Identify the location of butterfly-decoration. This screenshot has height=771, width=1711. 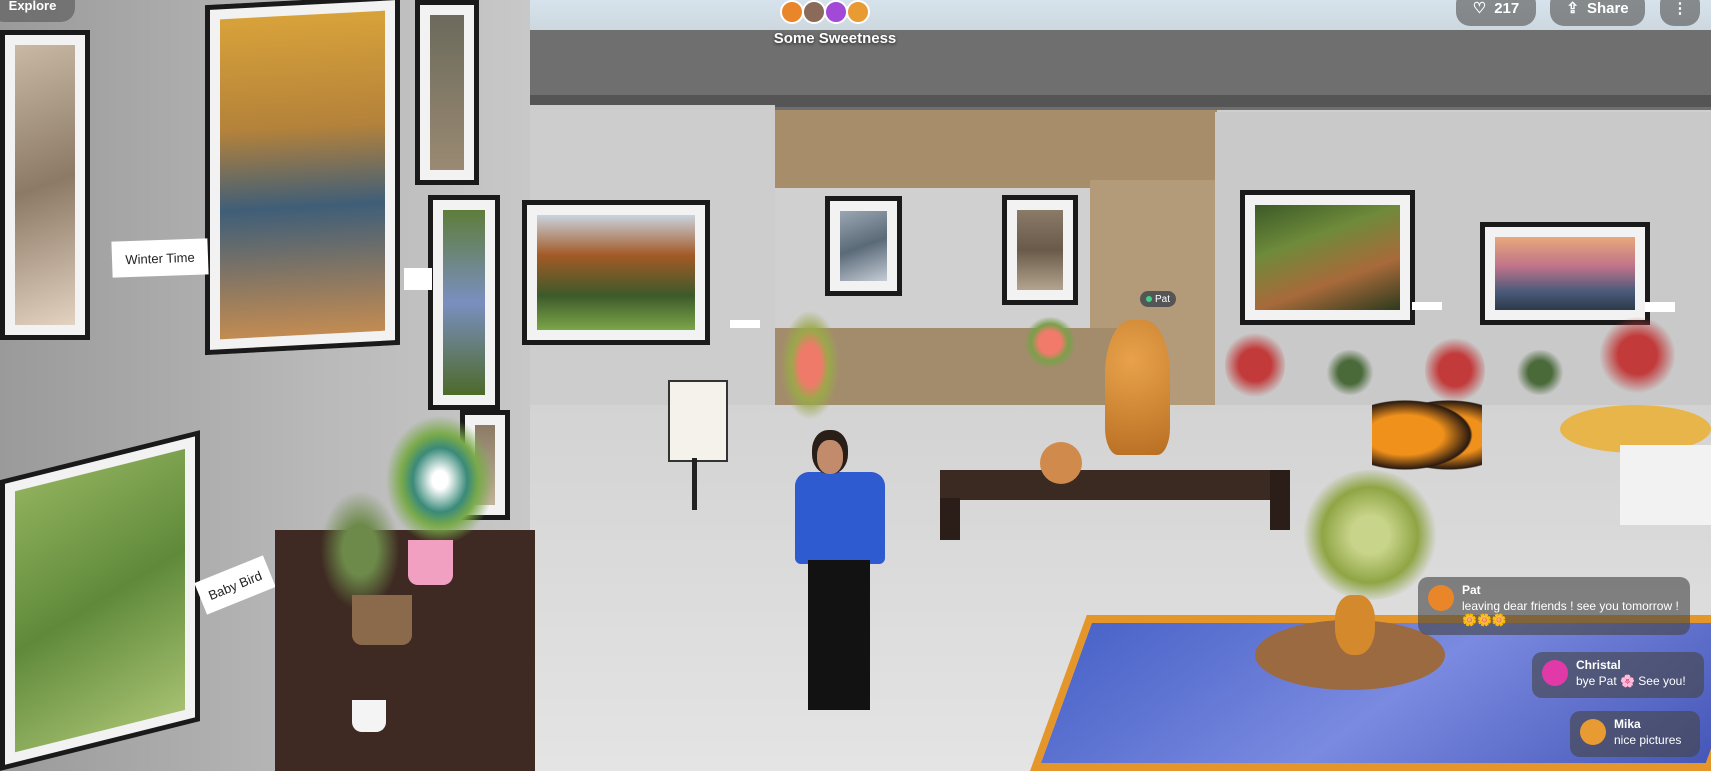
(1427, 435).